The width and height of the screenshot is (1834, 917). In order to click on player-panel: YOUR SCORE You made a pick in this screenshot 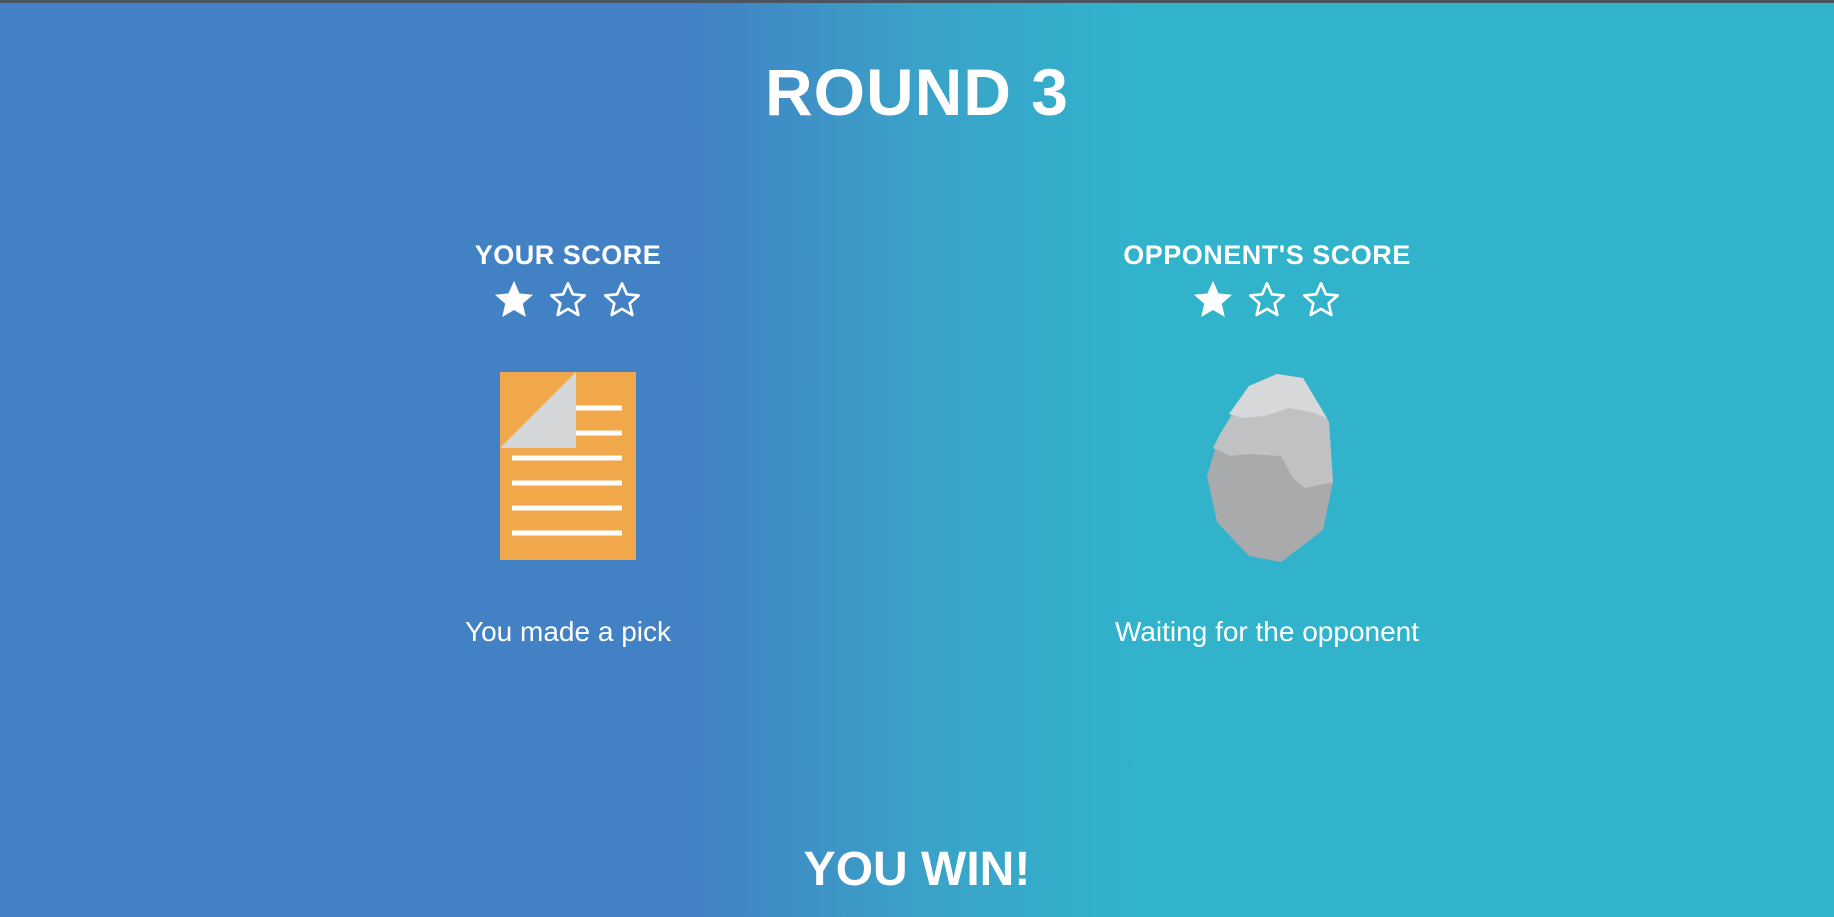, I will do `click(568, 444)`.